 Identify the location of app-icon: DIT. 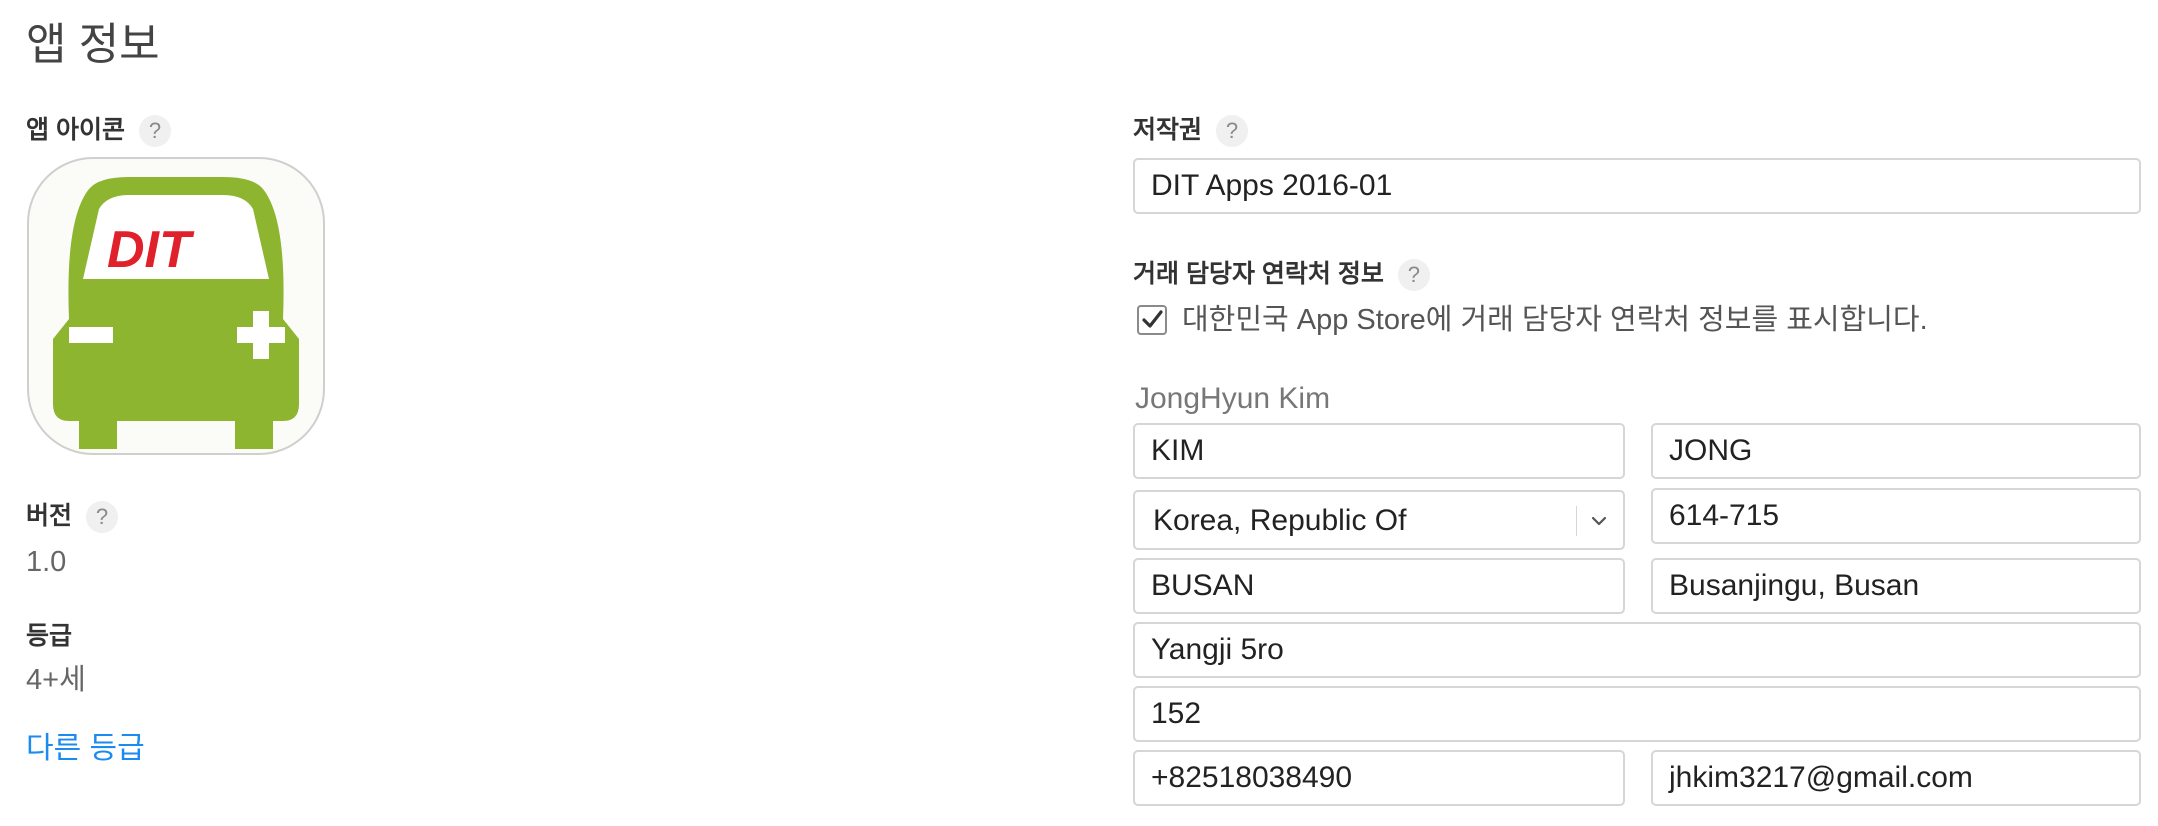
(176, 306).